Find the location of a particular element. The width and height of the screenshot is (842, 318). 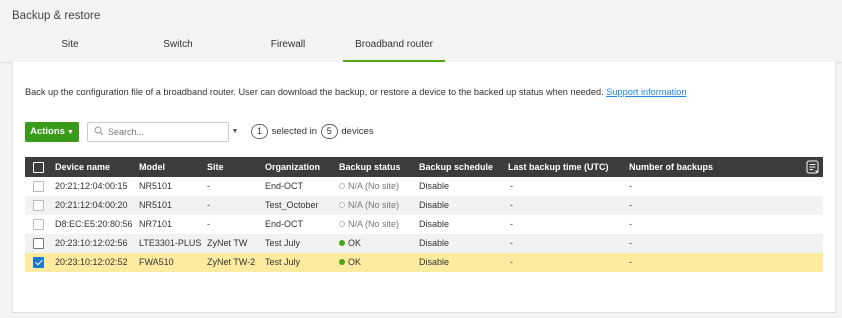

search-box is located at coordinates (158, 132).